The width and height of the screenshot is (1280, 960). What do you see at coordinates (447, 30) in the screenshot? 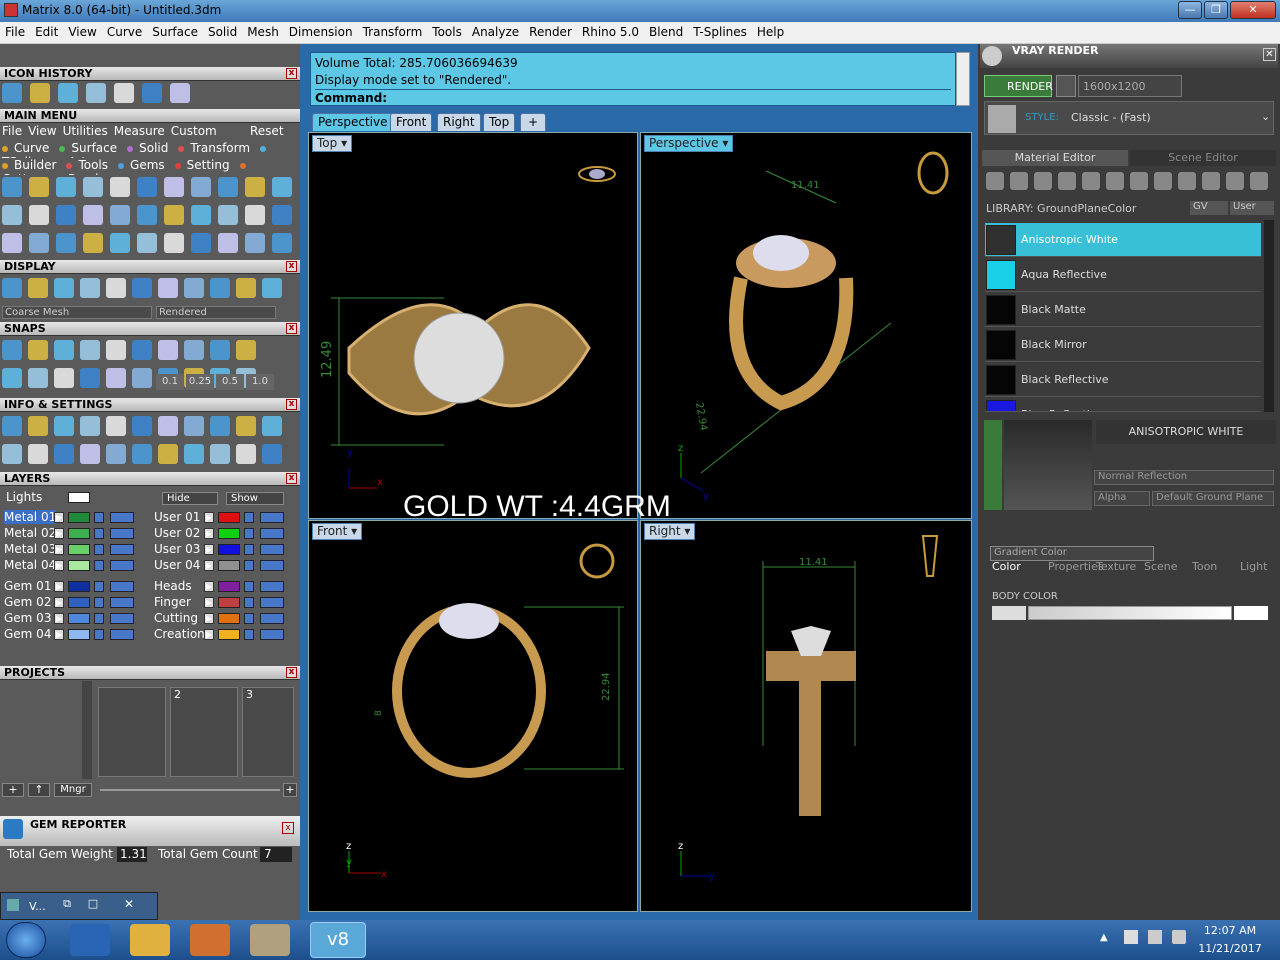
I see `menu-tools: Tools` at bounding box center [447, 30].